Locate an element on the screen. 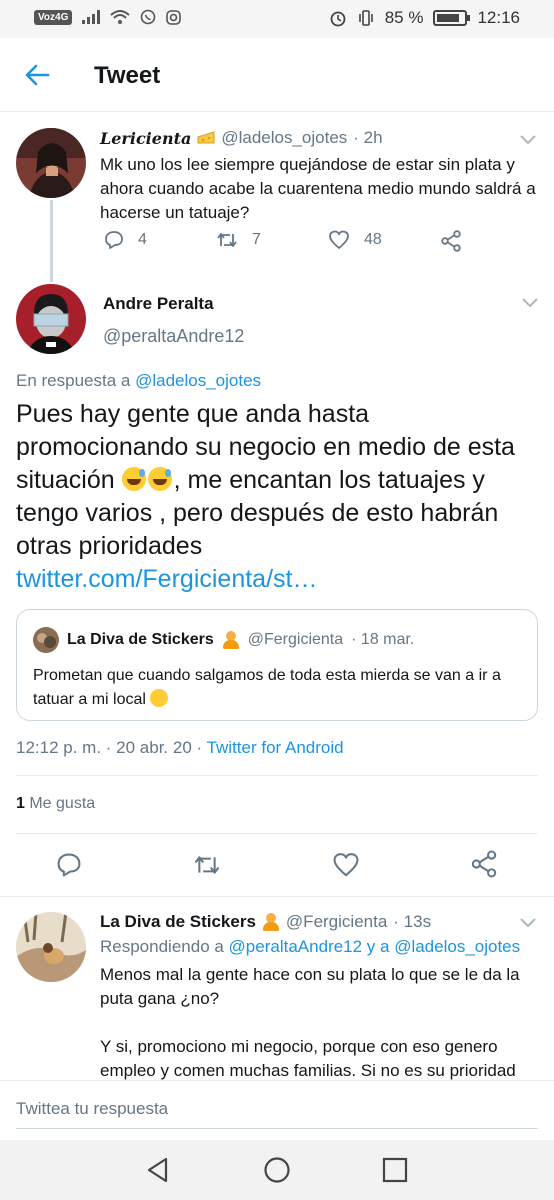 Image resolution: width=554 pixels, height=1200 pixels. home-circle-icon is located at coordinates (277, 1170).